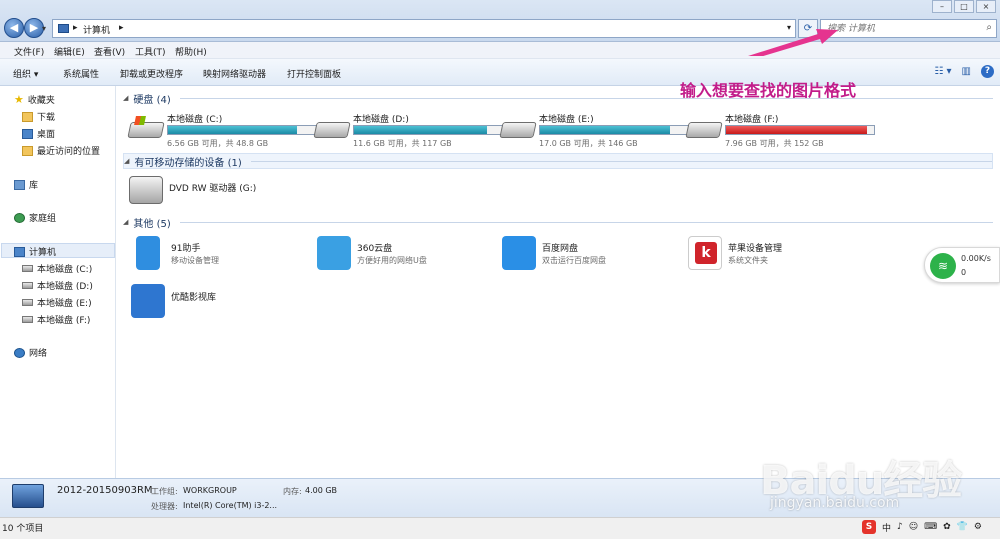  I want to click on ime-punct-icon: ♪, so click(900, 527).